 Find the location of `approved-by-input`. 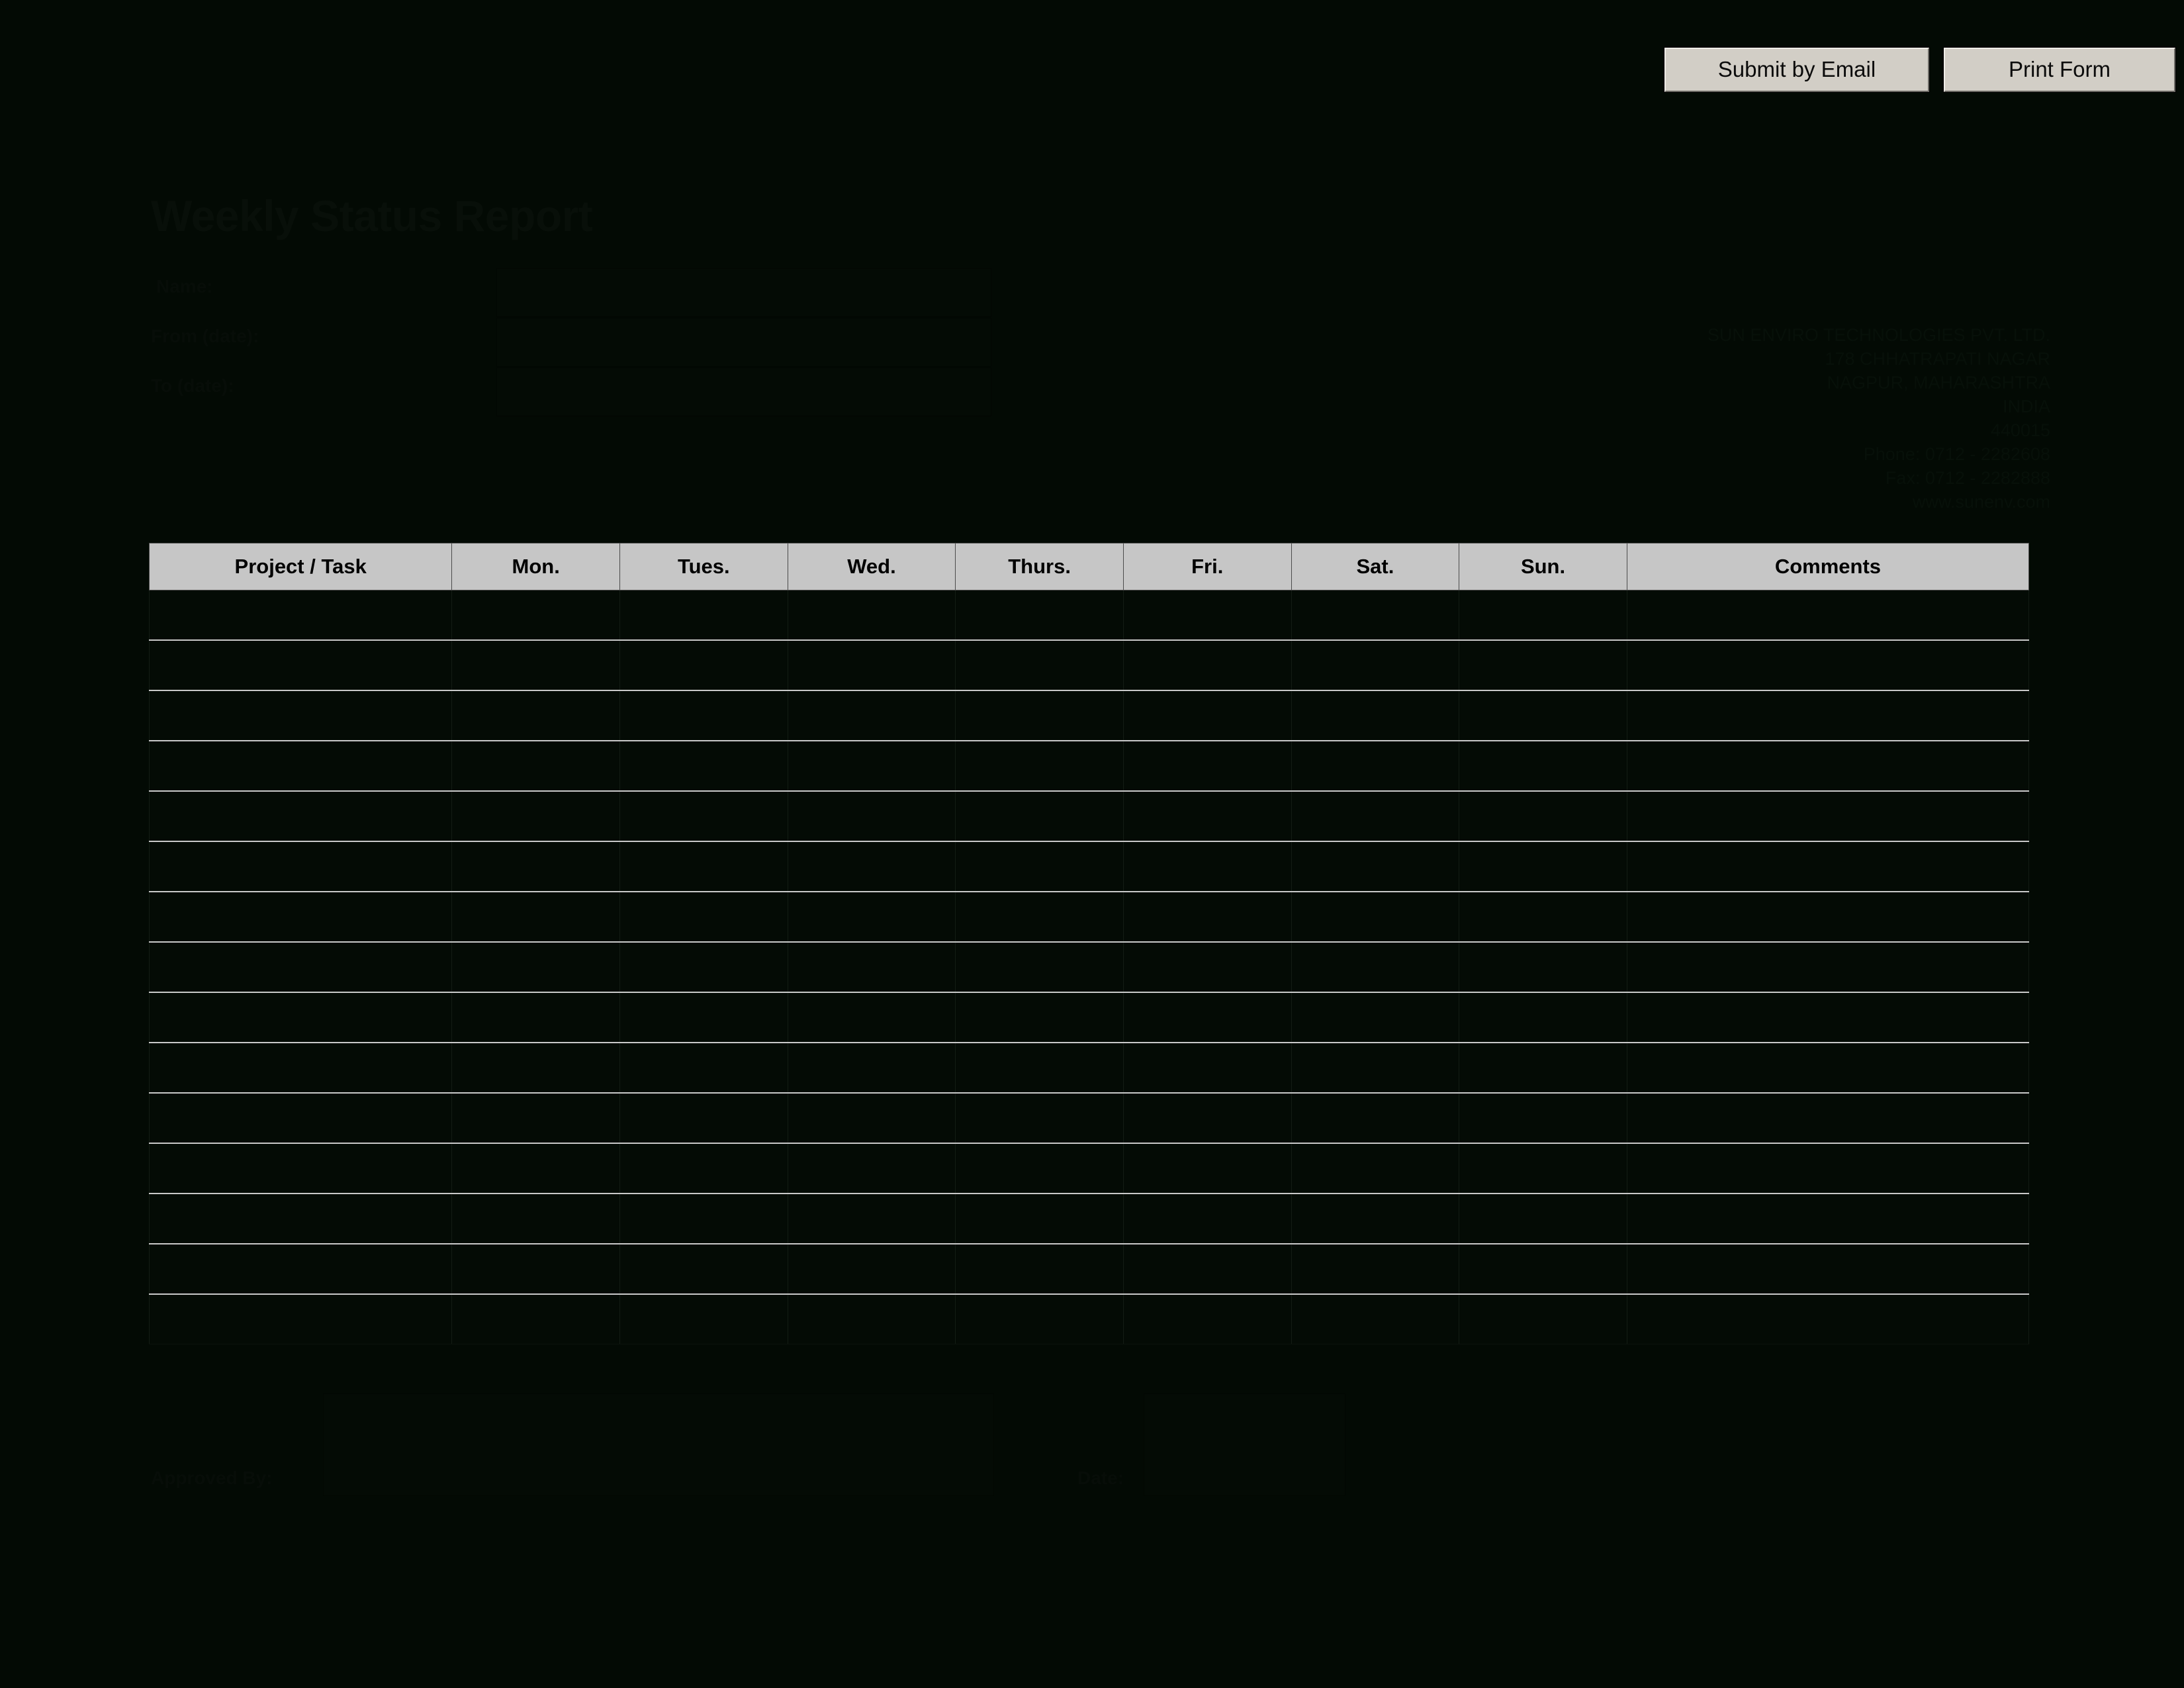

approved-by-input is located at coordinates (658, 1444).